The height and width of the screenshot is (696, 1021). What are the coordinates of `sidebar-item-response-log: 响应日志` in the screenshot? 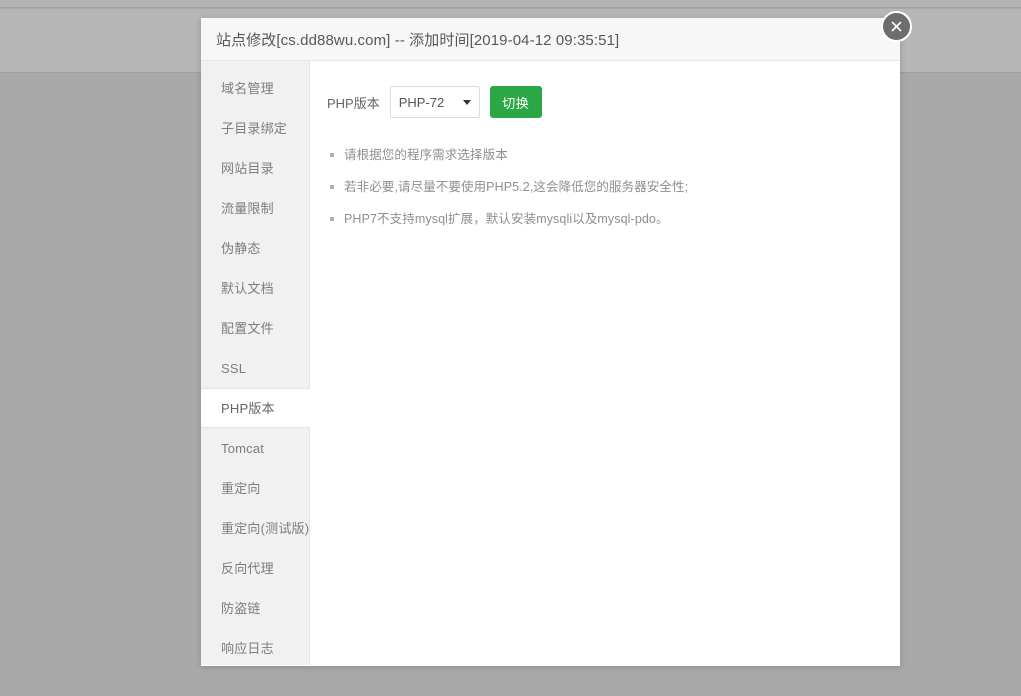 It's located at (255, 648).